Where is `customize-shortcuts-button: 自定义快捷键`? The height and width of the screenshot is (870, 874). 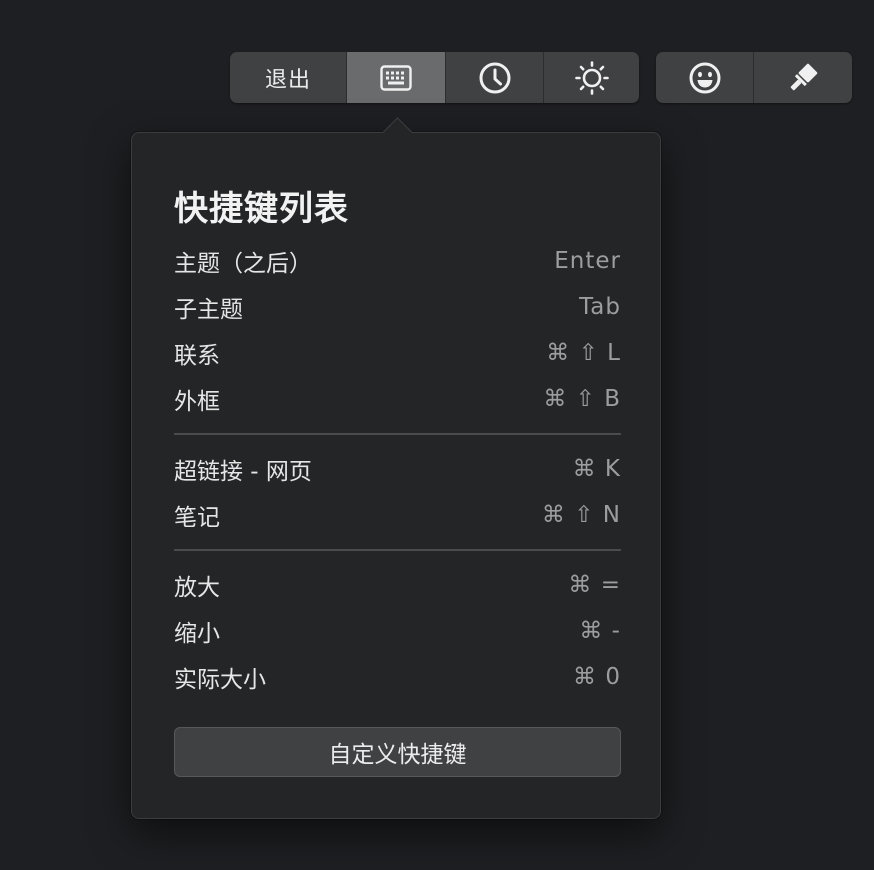 customize-shortcuts-button: 自定义快捷键 is located at coordinates (397, 752).